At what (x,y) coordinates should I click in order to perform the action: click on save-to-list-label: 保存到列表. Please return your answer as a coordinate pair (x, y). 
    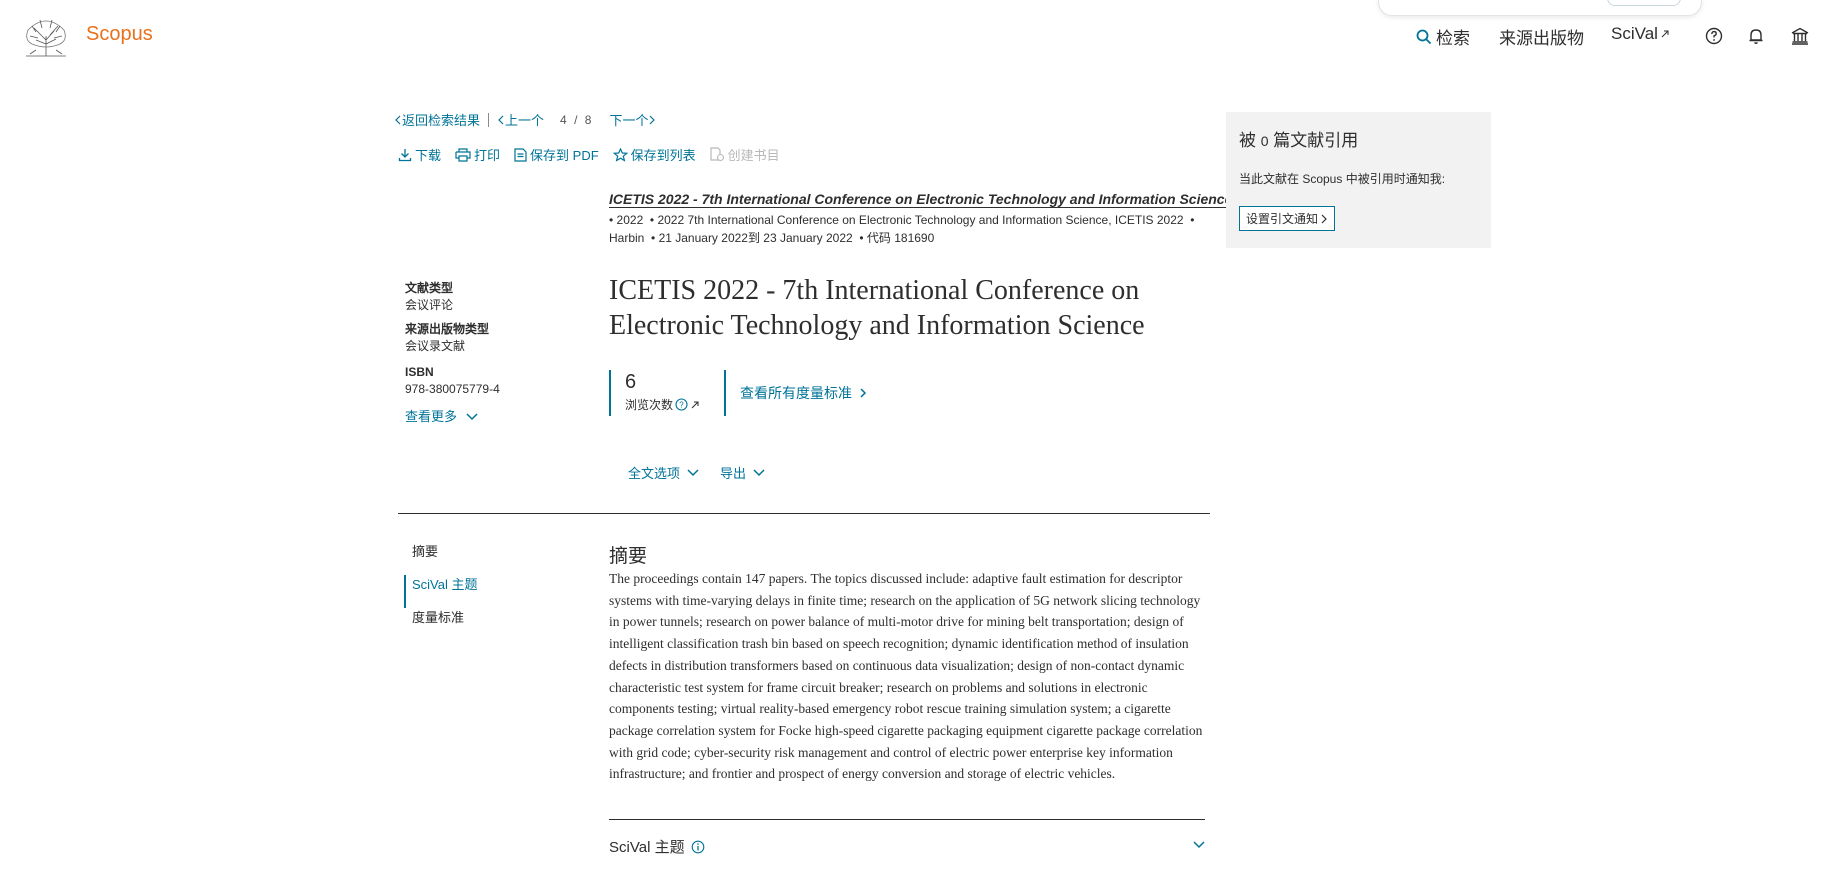
    Looking at the image, I should click on (663, 155).